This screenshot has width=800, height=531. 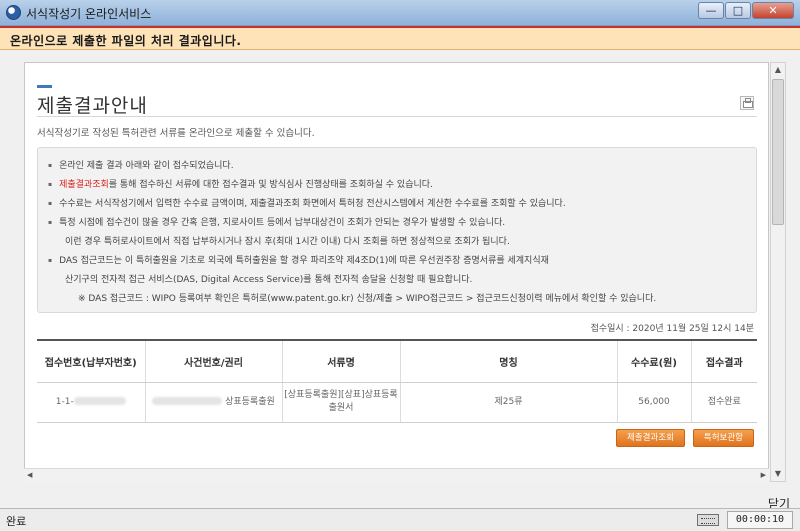 I want to click on cell-fee: 56,000, so click(x=653, y=402).